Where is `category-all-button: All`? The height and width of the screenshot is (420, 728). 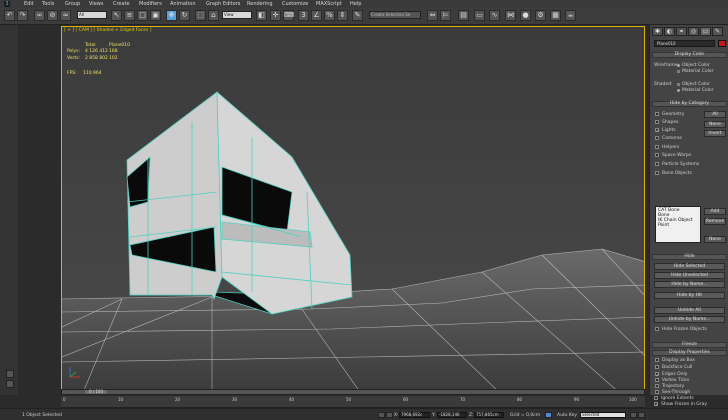 category-all-button: All is located at coordinates (715, 114).